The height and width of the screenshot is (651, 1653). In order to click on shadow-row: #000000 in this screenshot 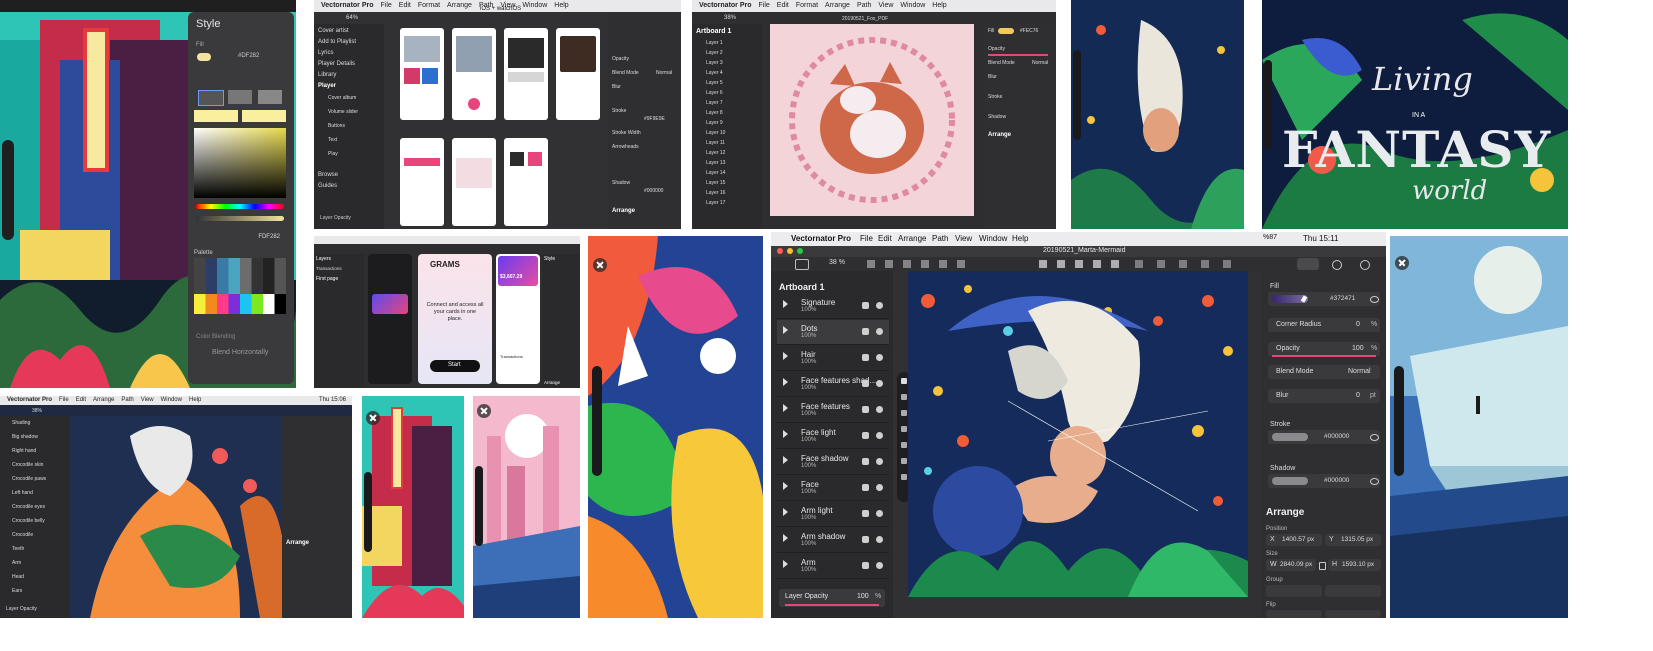, I will do `click(1324, 481)`.